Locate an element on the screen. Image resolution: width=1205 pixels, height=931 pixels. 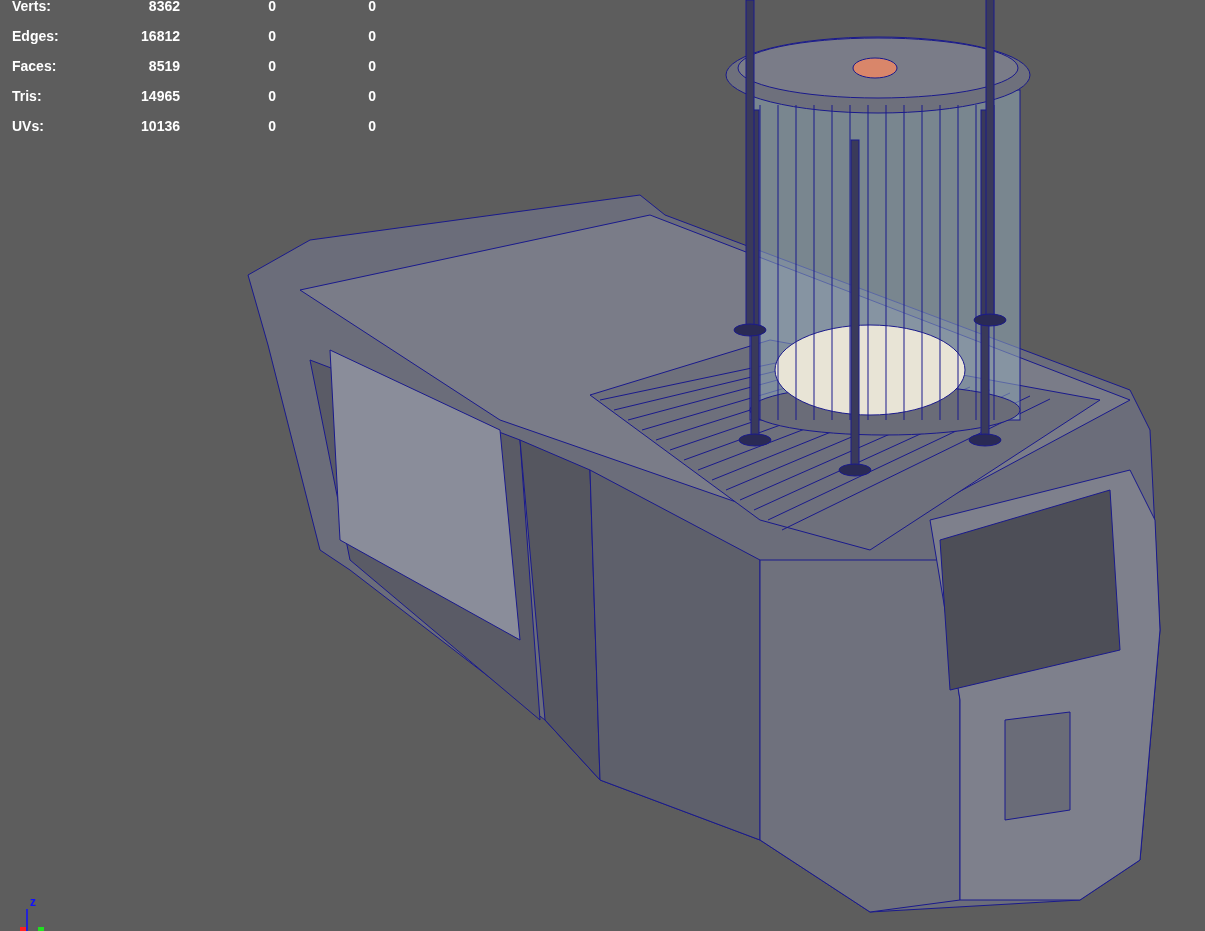
stat-value: 8519 is located at coordinates (163, 66).